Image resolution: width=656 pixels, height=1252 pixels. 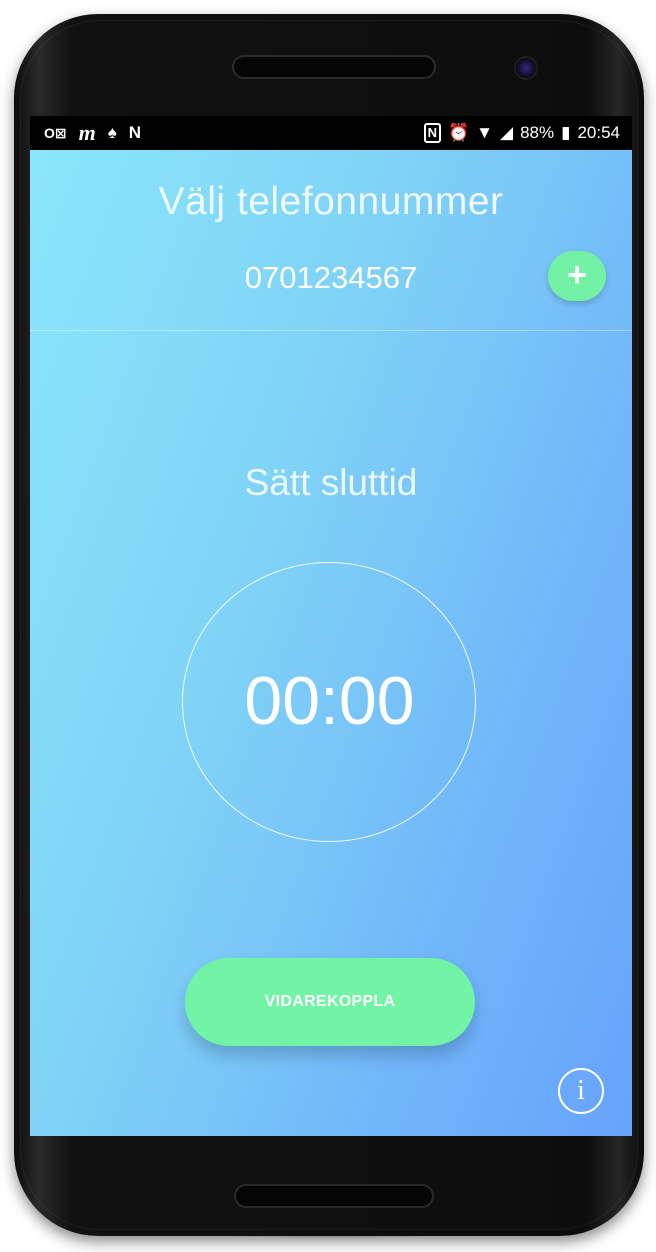 I want to click on info-icon: i, so click(x=581, y=1090).